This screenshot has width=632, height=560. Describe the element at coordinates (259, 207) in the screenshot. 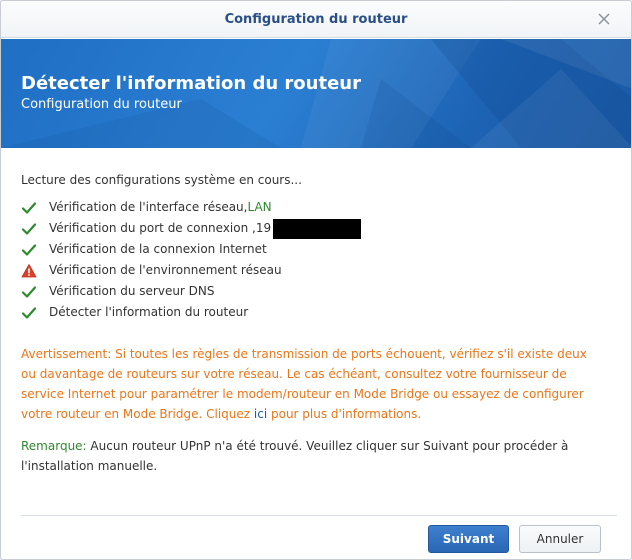

I see `interface-value: LAN` at that location.